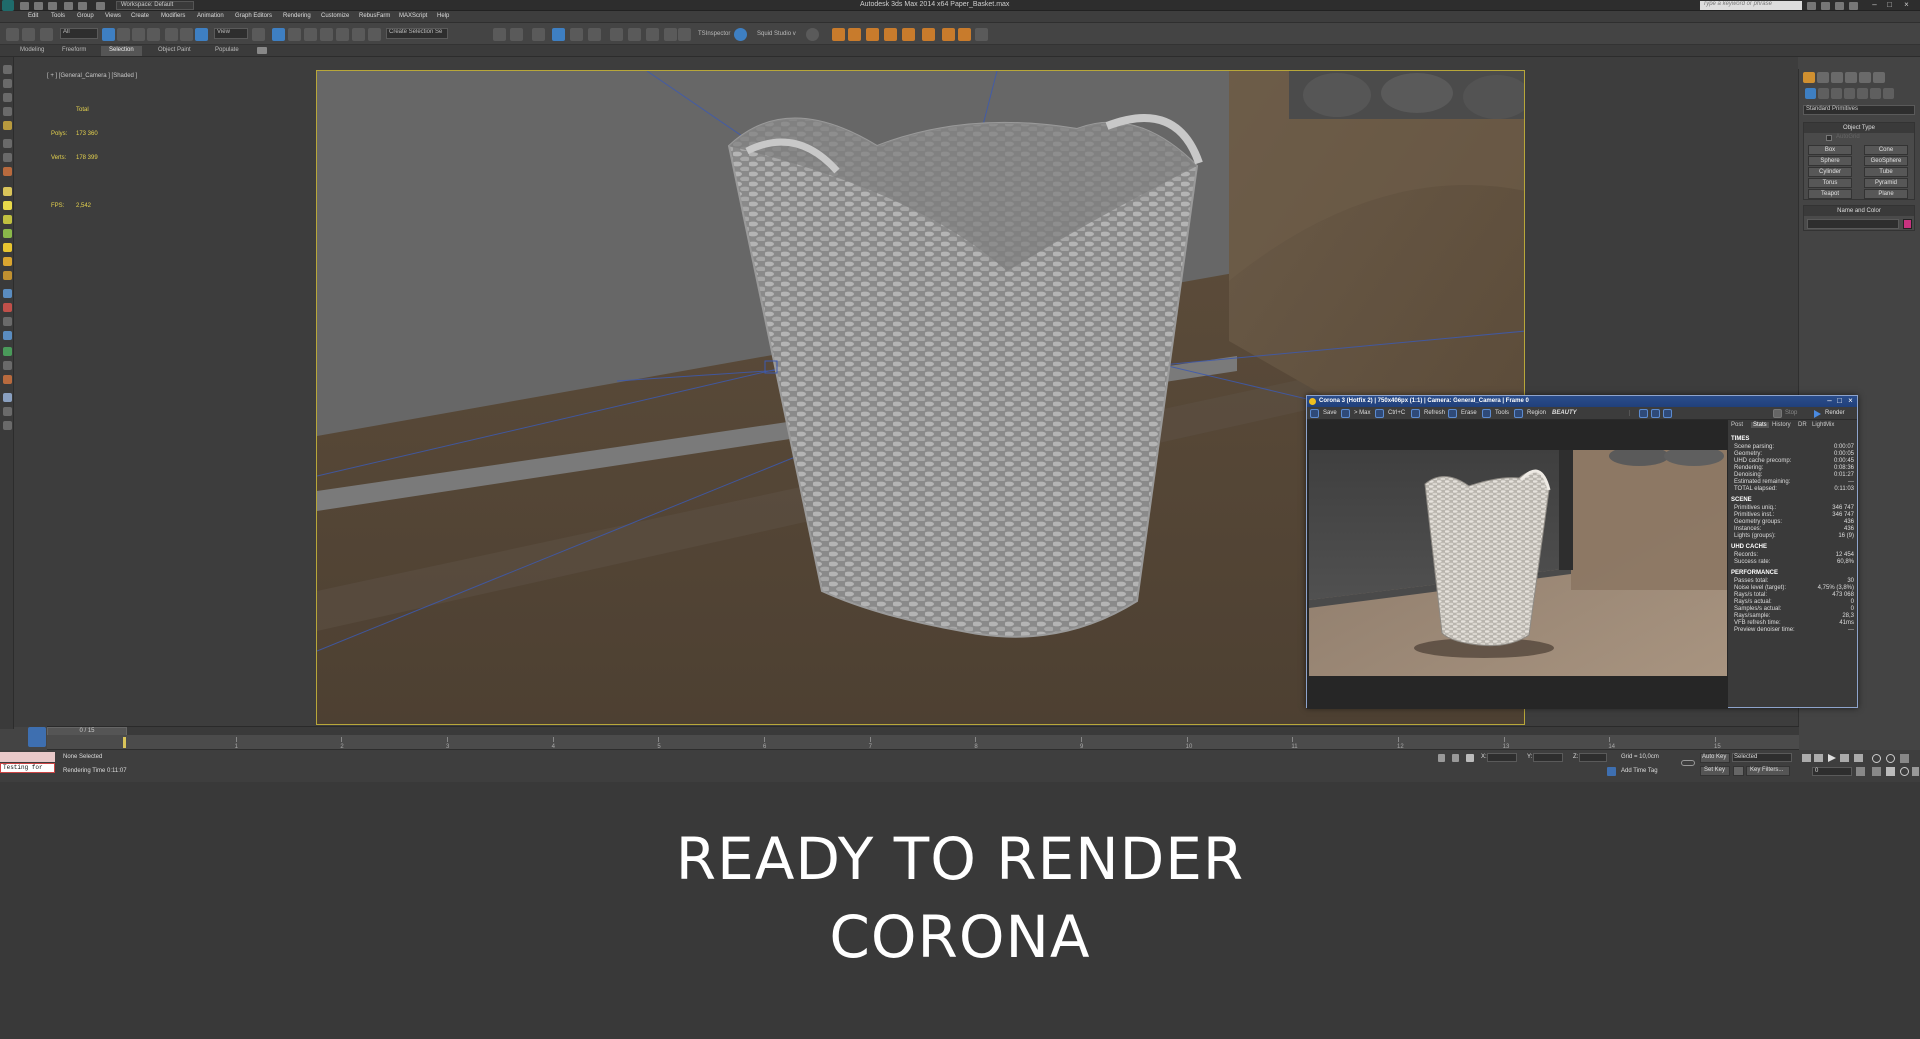  I want to click on pan-icon, so click(1890, 771).